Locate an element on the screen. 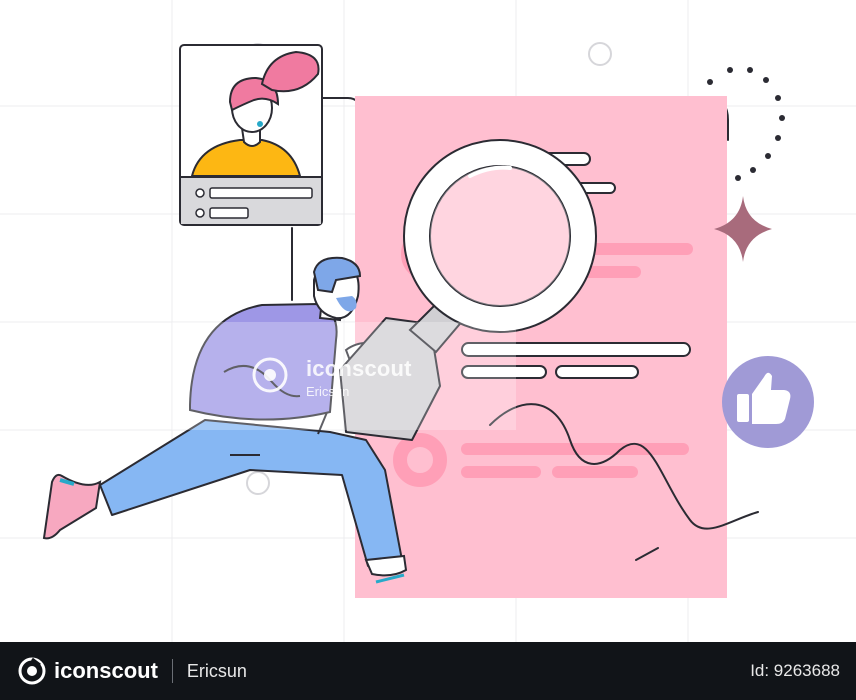 This screenshot has height=700, width=856. iconscout-logo-icon is located at coordinates (32, 671).